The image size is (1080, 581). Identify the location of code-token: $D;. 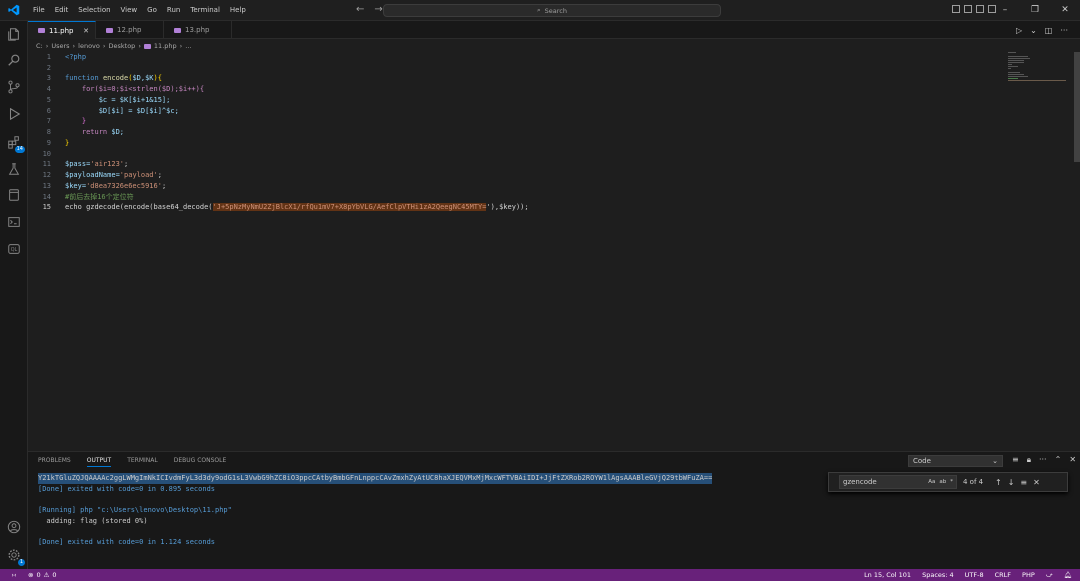
(118, 132).